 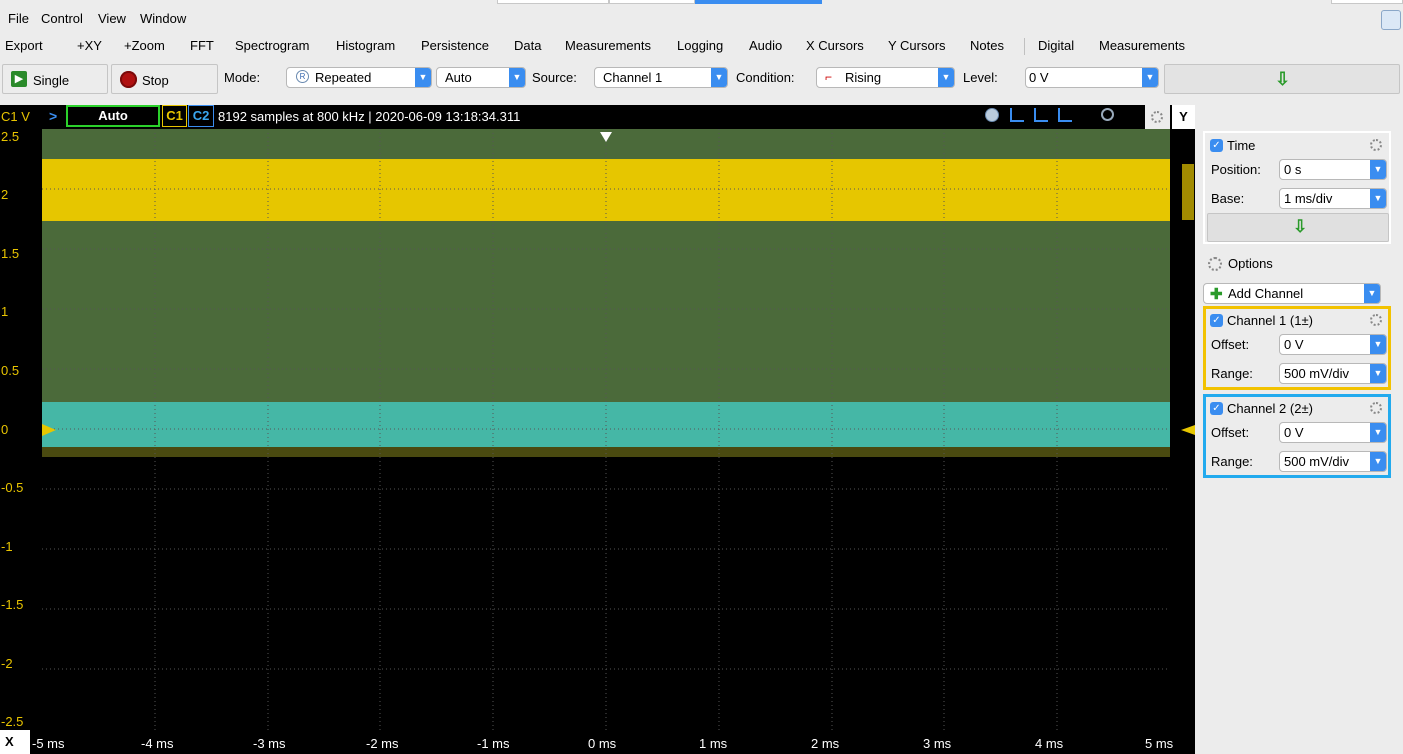 What do you see at coordinates (1107, 114) in the screenshot?
I see `zoom-icon` at bounding box center [1107, 114].